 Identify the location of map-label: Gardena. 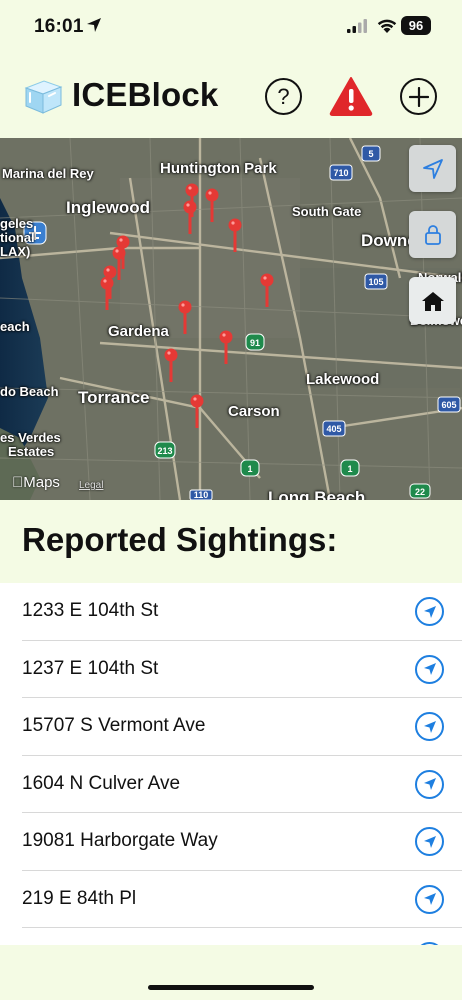
(138, 331).